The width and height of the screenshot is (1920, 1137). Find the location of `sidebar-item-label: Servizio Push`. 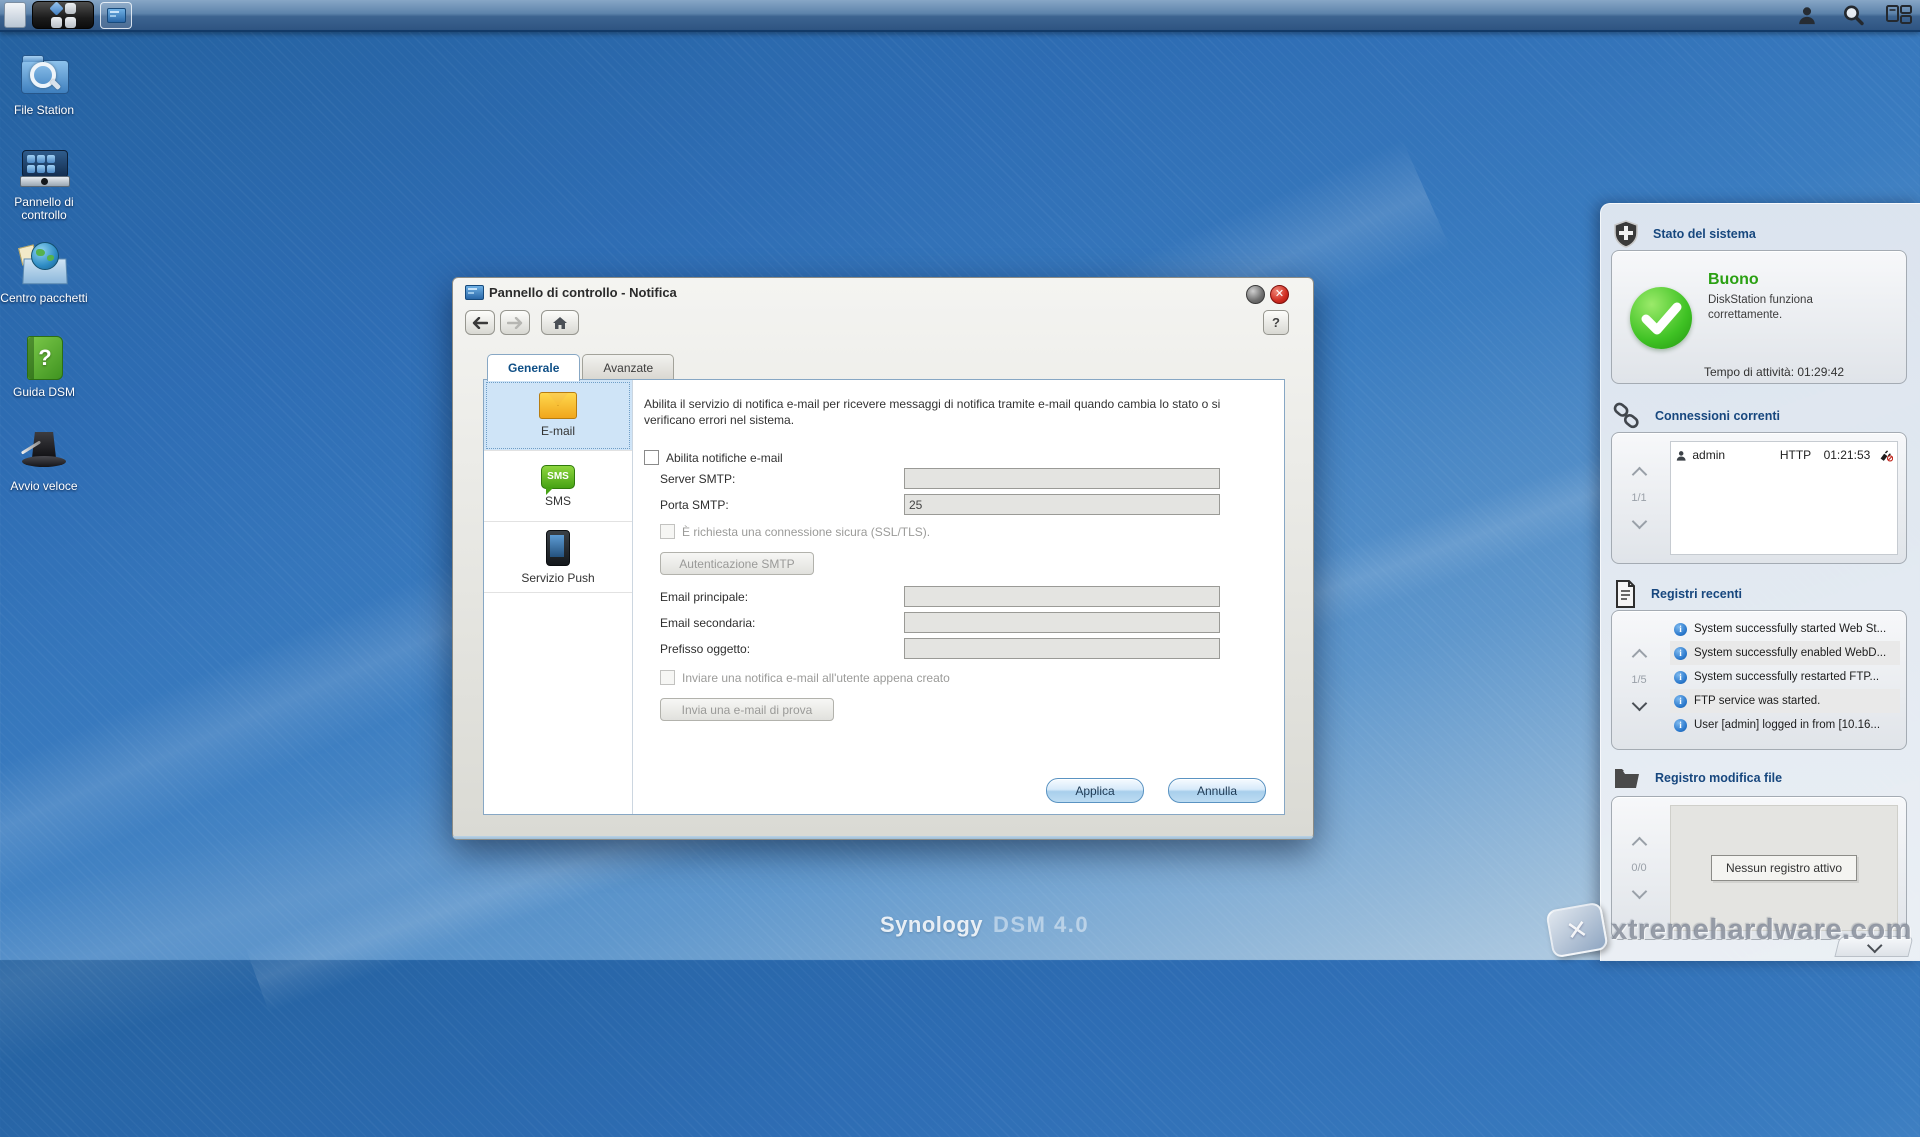

sidebar-item-label: Servizio Push is located at coordinates (558, 577).